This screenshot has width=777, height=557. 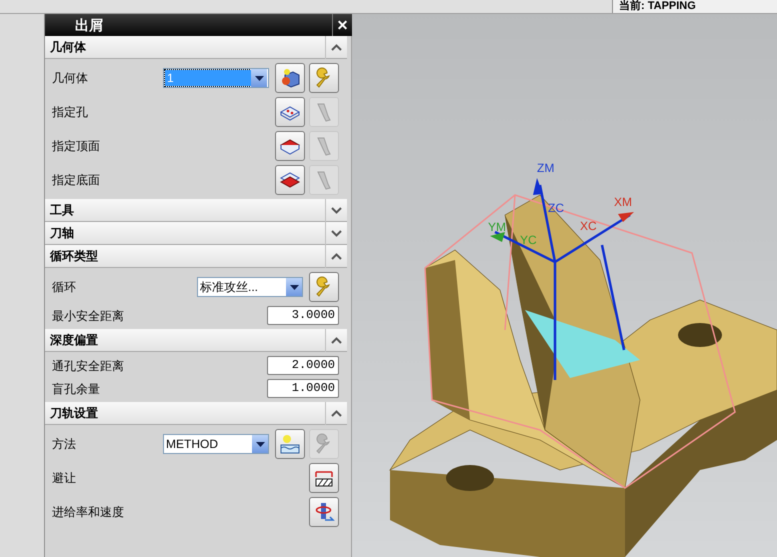 I want to click on field-label: 循环, so click(x=64, y=287).